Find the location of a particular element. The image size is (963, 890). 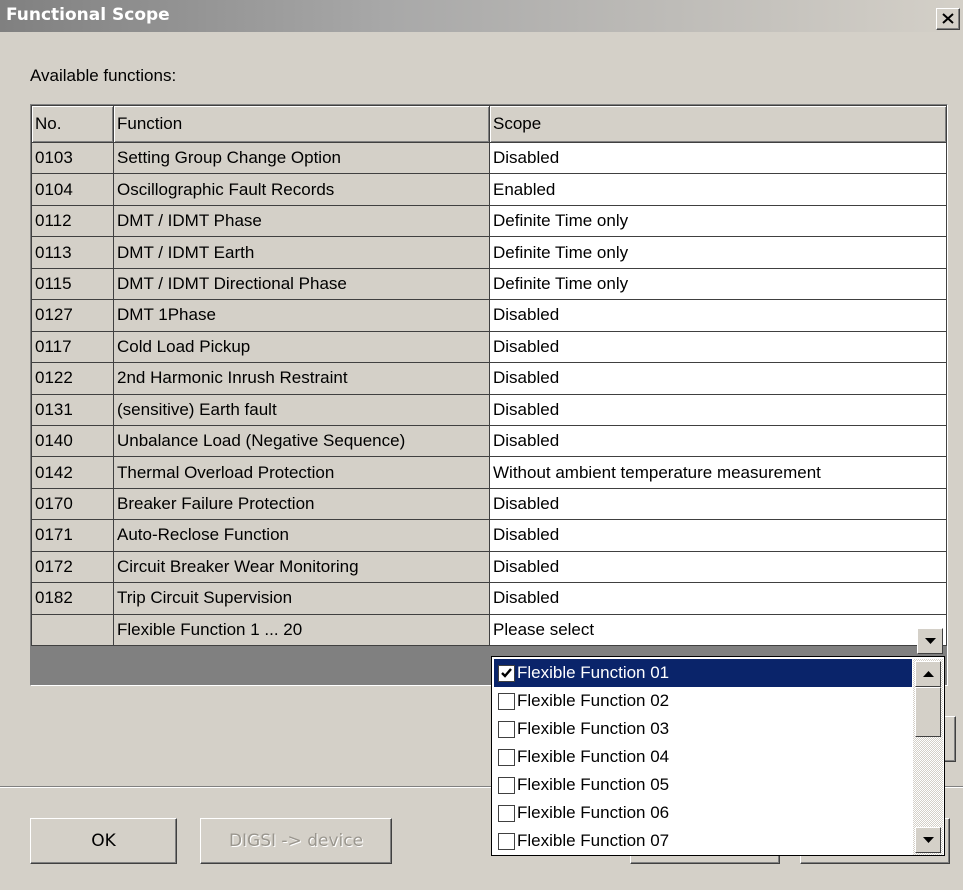

row-function: Thermal Overload Protection is located at coordinates (301, 472).